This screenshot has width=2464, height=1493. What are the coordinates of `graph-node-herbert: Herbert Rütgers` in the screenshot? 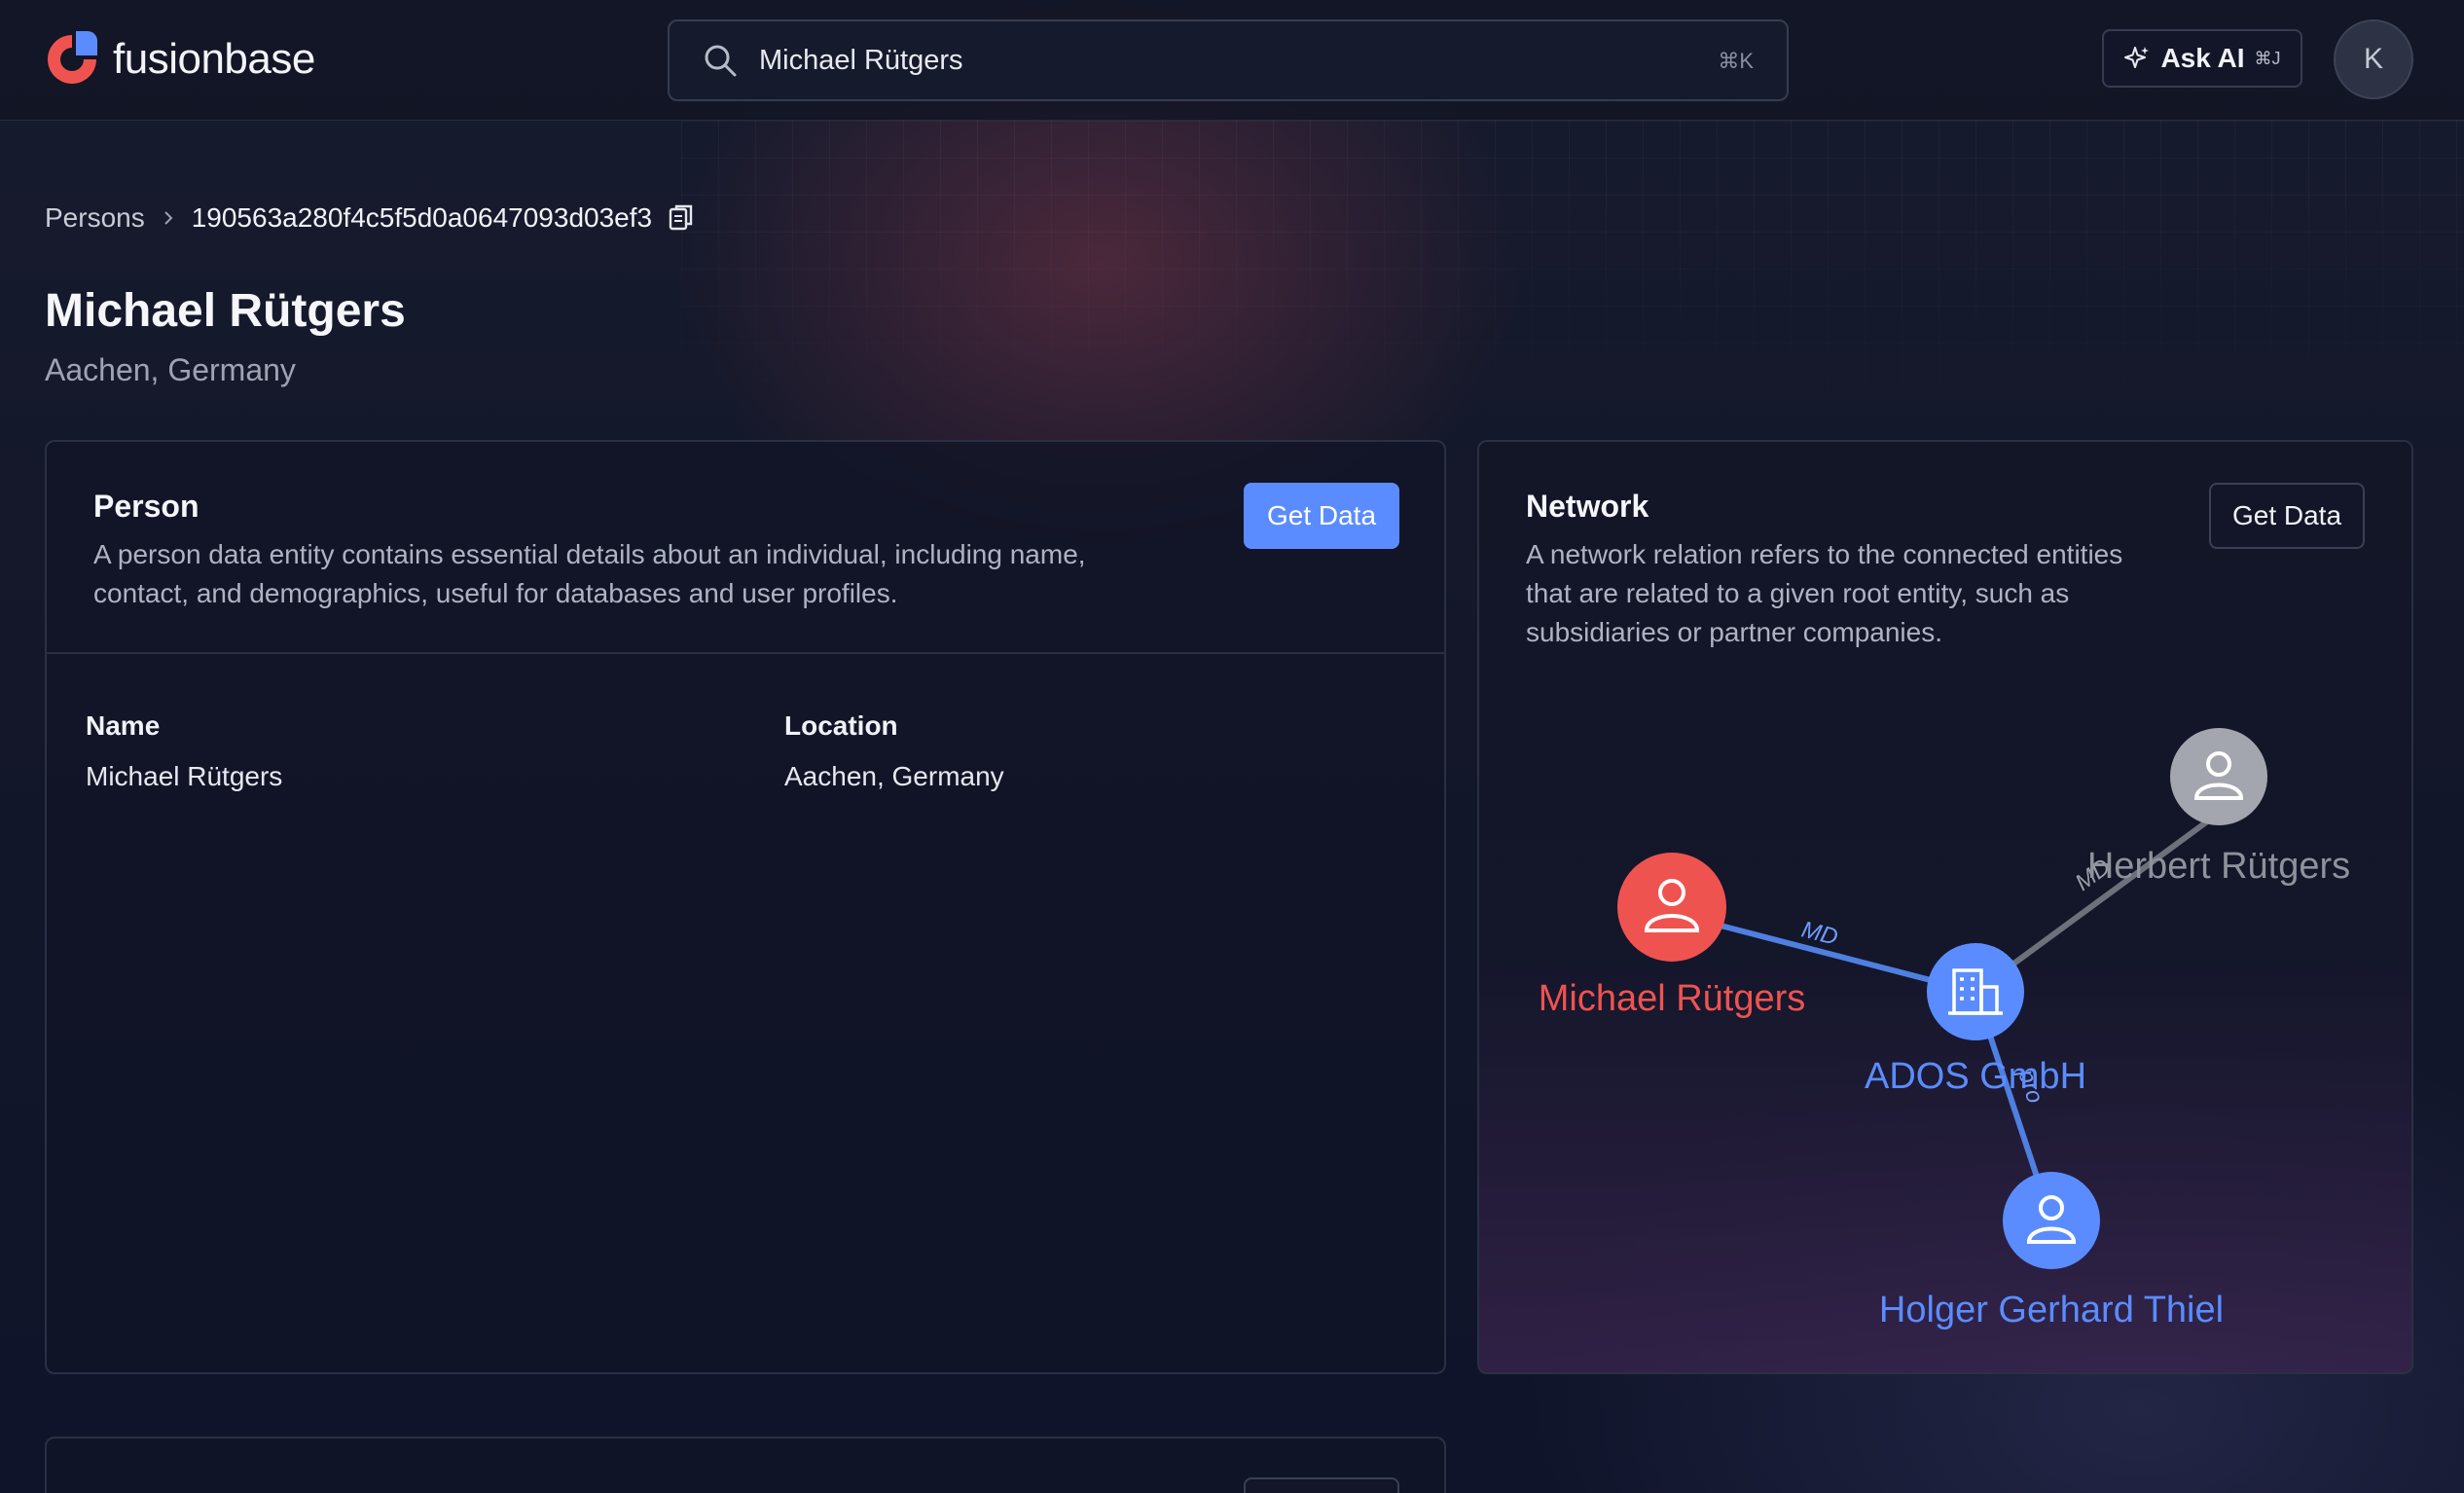 It's located at (2218, 807).